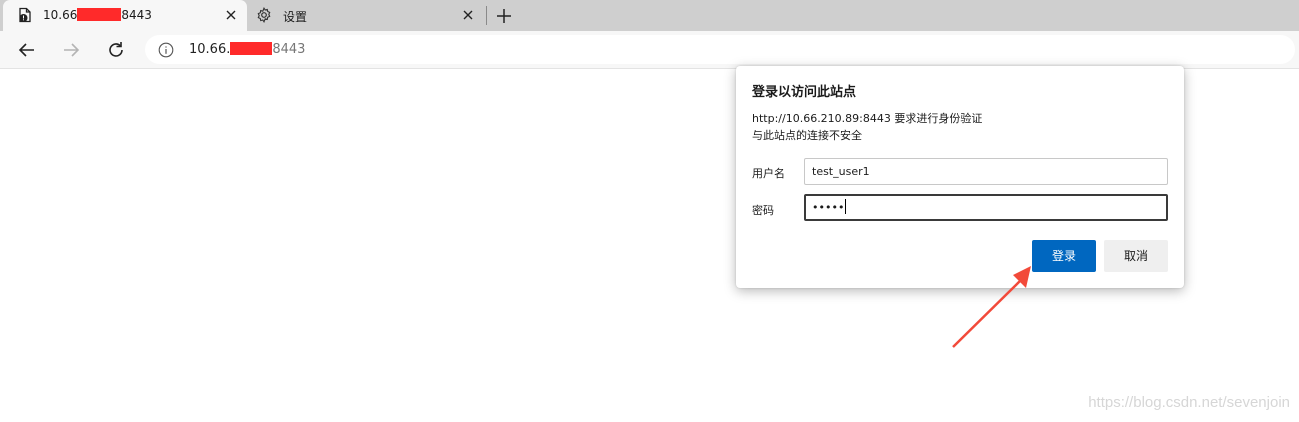 This screenshot has width=1299, height=422. What do you see at coordinates (867, 118) in the screenshot?
I see `dialog-message-auth: http://10.66.210.89:8443 要求进行身份验证` at bounding box center [867, 118].